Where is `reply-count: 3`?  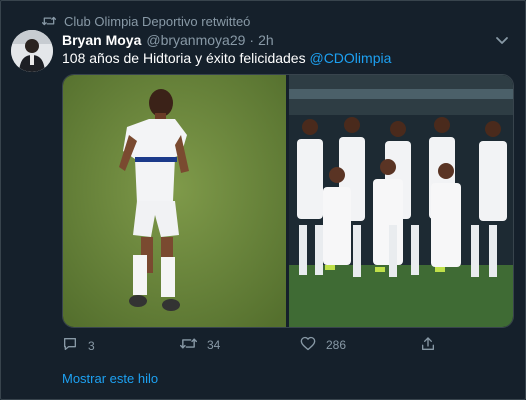 reply-count: 3 is located at coordinates (91, 345).